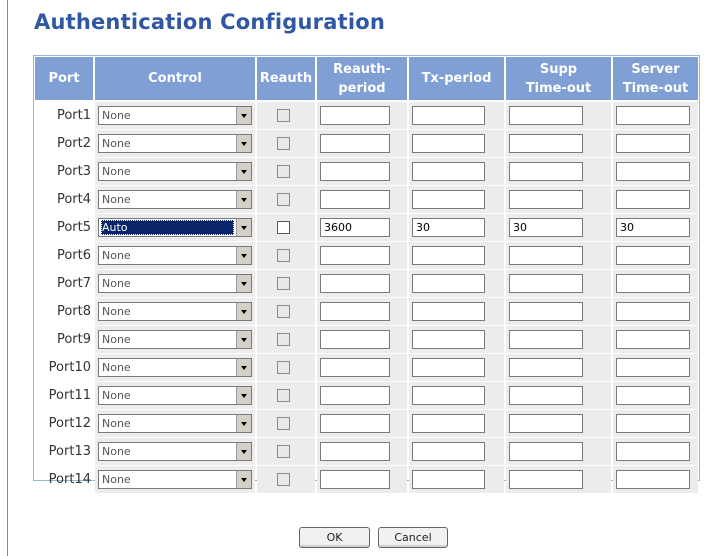 The width and height of the screenshot is (718, 556). What do you see at coordinates (334, 537) in the screenshot?
I see `ok-button: OK` at bounding box center [334, 537].